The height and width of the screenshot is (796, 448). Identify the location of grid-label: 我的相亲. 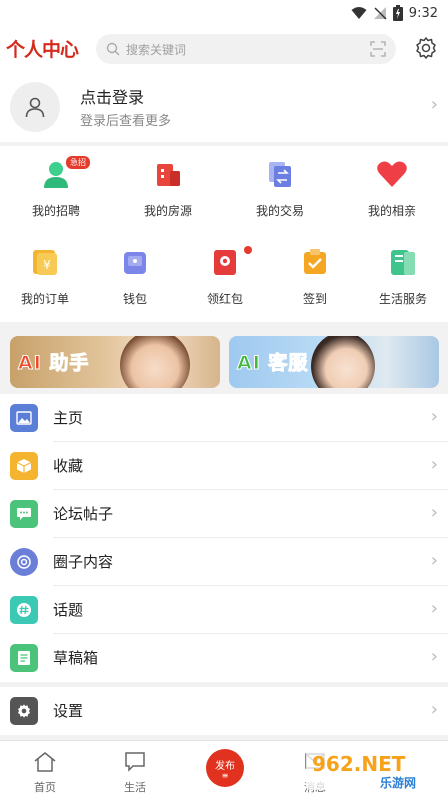
(391, 211).